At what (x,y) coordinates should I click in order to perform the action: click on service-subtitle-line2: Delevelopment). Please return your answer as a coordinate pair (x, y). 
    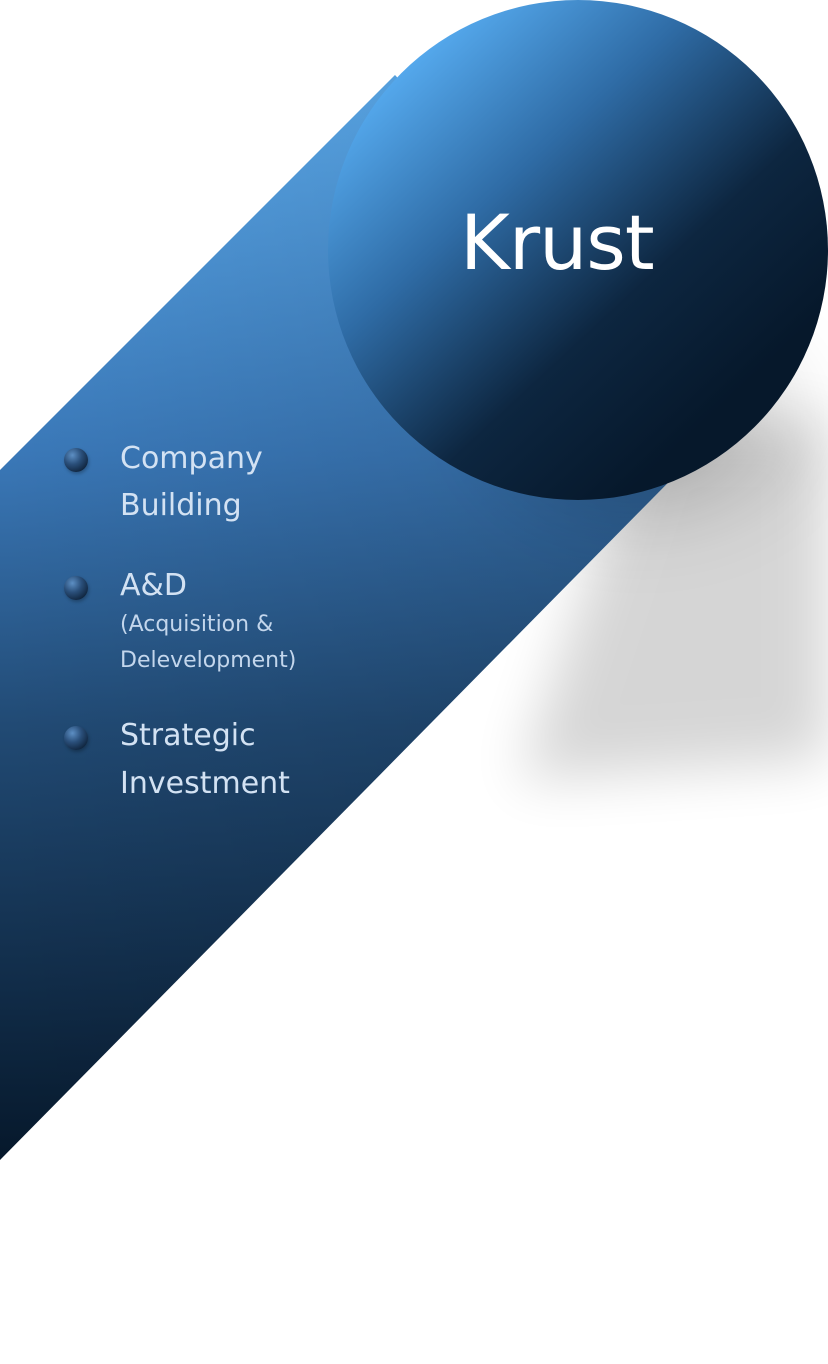
    Looking at the image, I should click on (208, 660).